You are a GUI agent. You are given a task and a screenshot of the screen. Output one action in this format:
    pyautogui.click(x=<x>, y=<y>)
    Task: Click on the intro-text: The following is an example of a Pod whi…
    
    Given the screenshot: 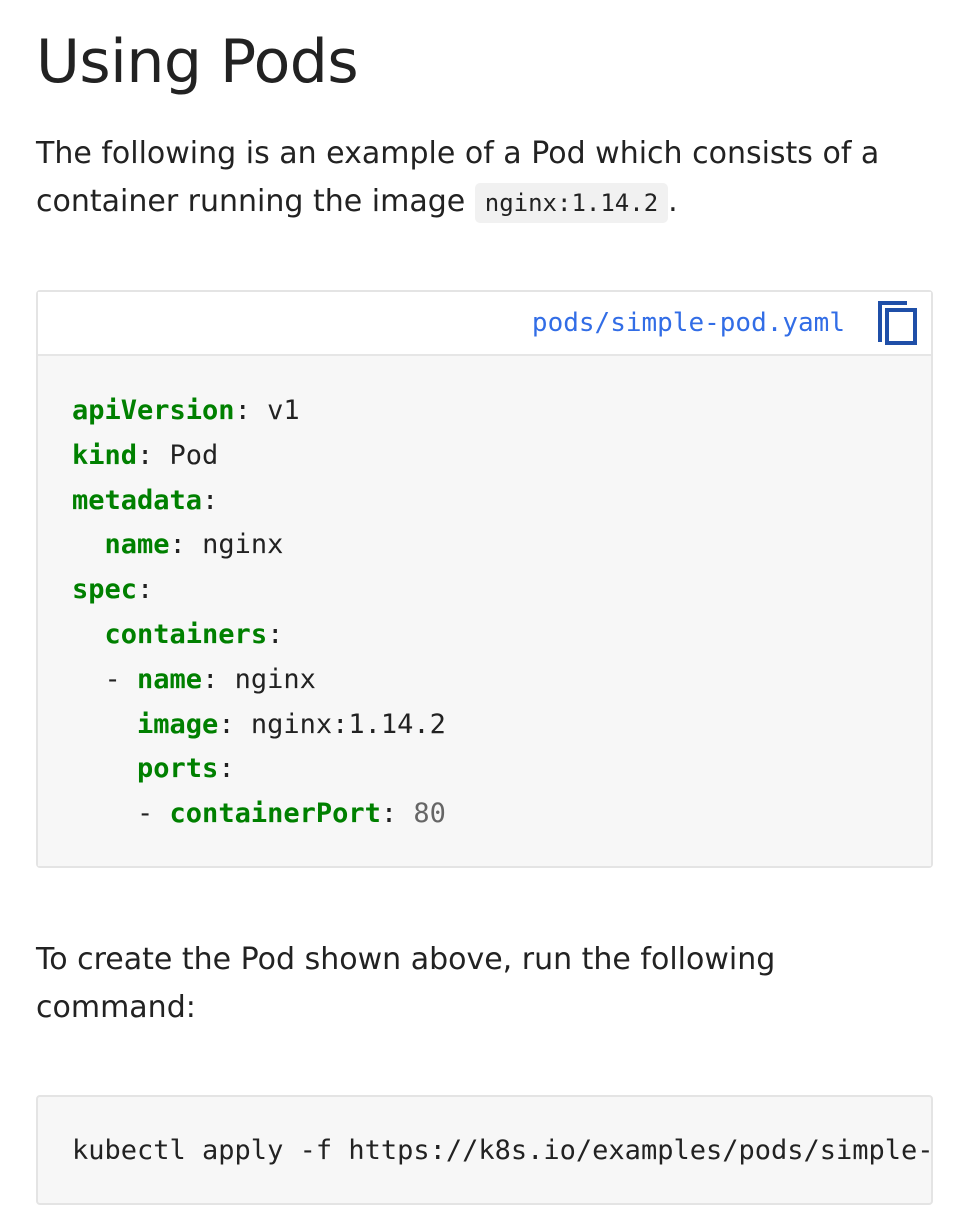 What is the action you would take?
    pyautogui.click(x=458, y=177)
    